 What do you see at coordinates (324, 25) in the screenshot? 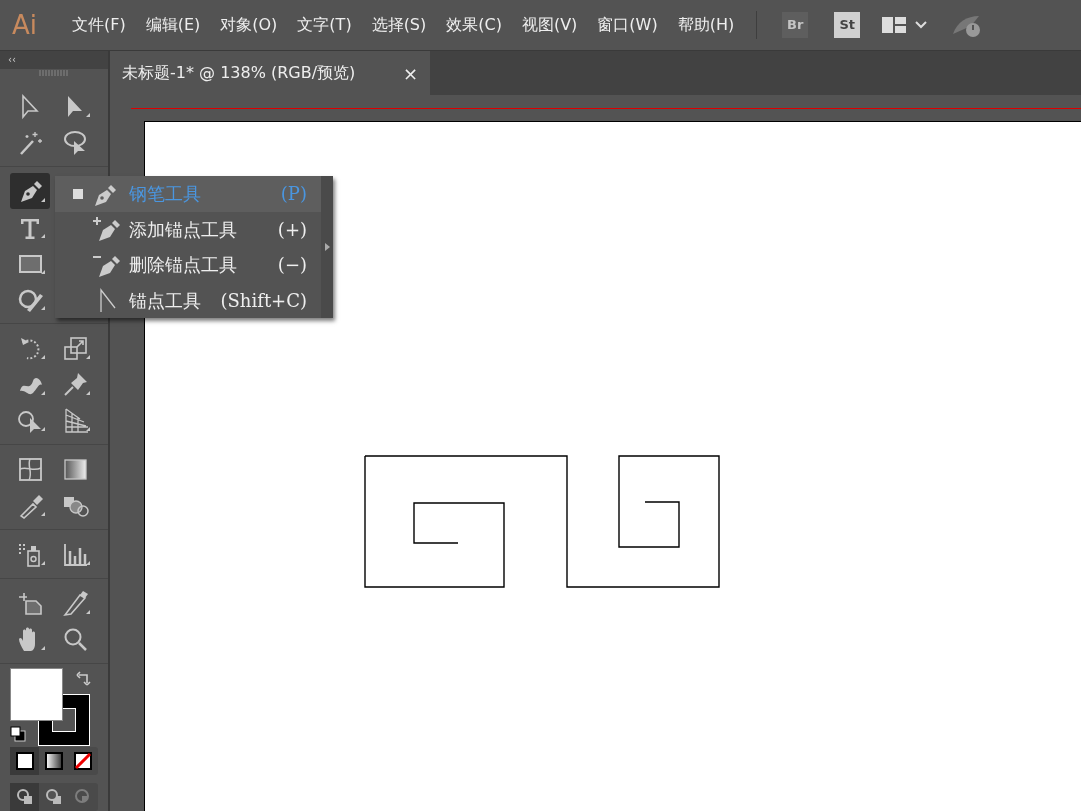
I see `menu-item: 文字(T)` at bounding box center [324, 25].